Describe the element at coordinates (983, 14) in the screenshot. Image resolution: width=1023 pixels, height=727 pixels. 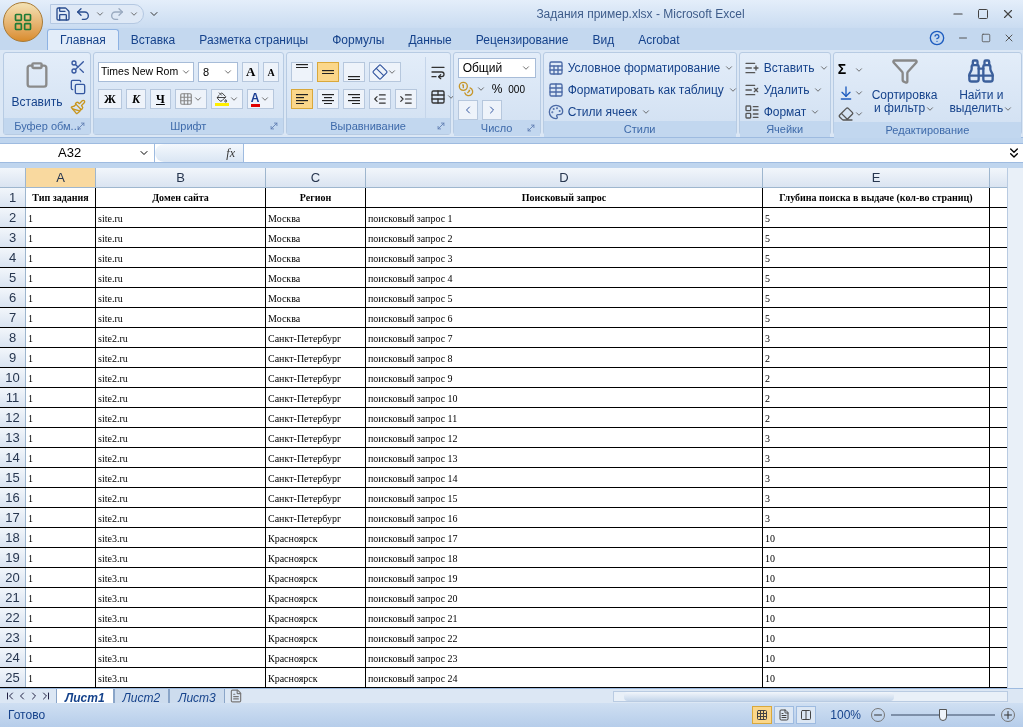
I see `maximize-icon` at that location.